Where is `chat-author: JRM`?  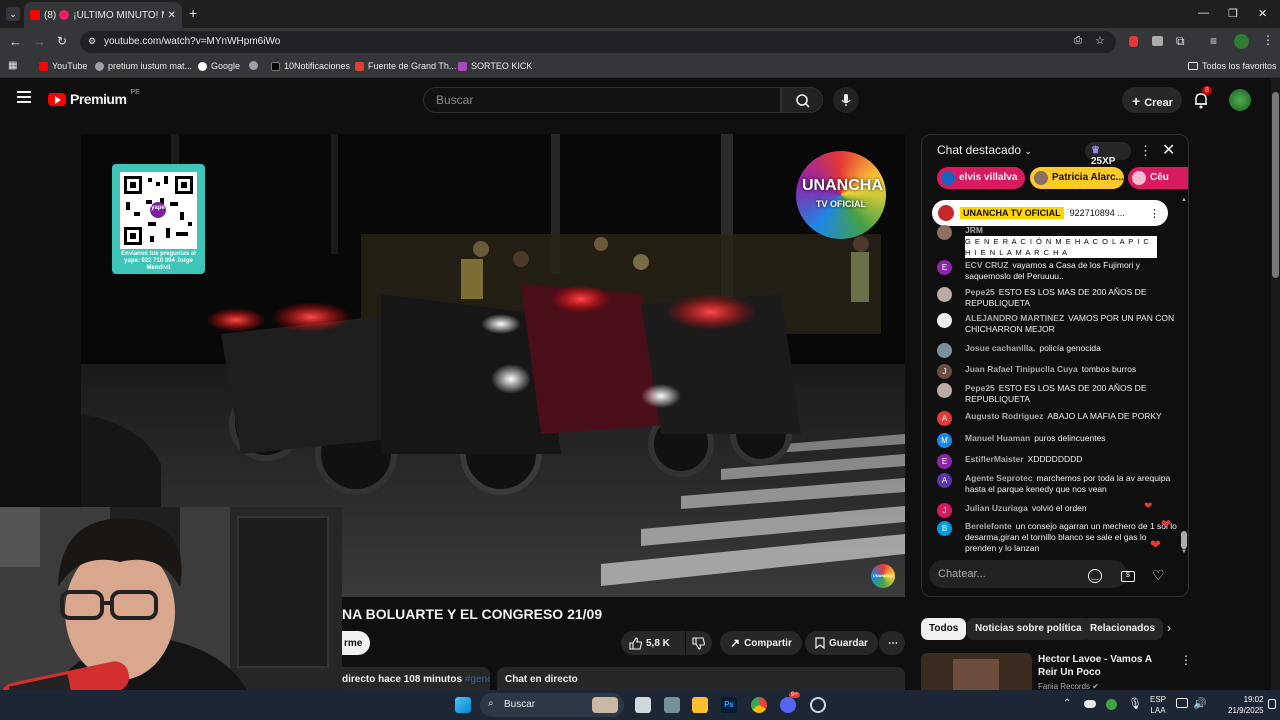
chat-author: JRM is located at coordinates (1069, 230).